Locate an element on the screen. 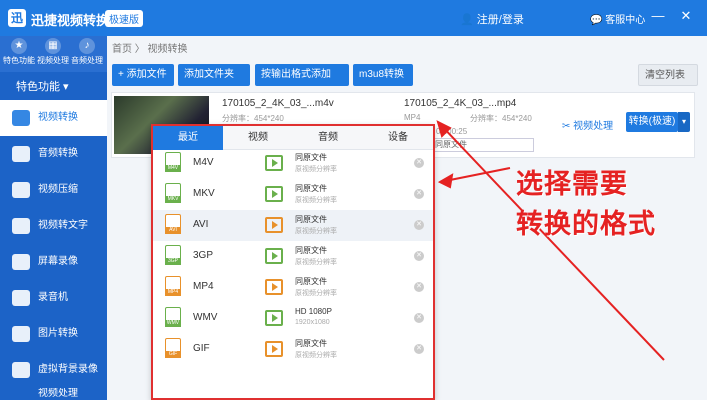 The image size is (707, 400). sidebar-item-label: 虚拟背景录像 is located at coordinates (68, 369).